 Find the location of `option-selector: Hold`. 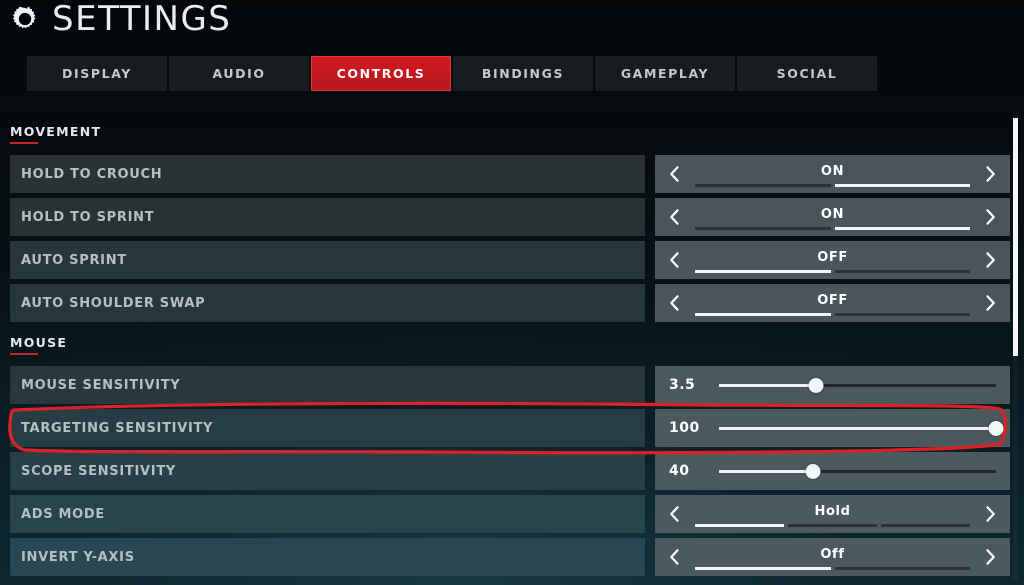

option-selector: Hold is located at coordinates (832, 514).